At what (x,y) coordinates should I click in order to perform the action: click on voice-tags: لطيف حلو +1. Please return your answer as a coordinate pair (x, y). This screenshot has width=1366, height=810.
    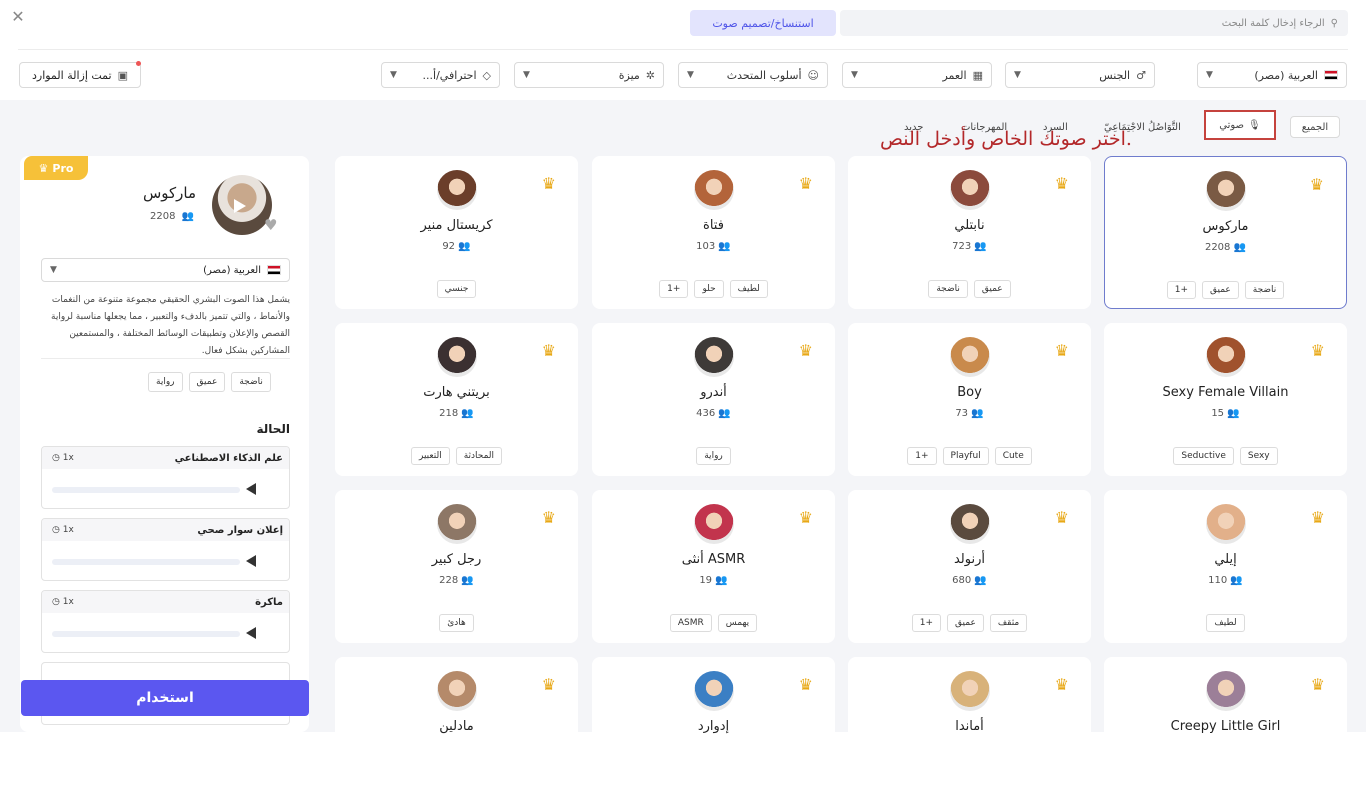
    Looking at the image, I should click on (713, 289).